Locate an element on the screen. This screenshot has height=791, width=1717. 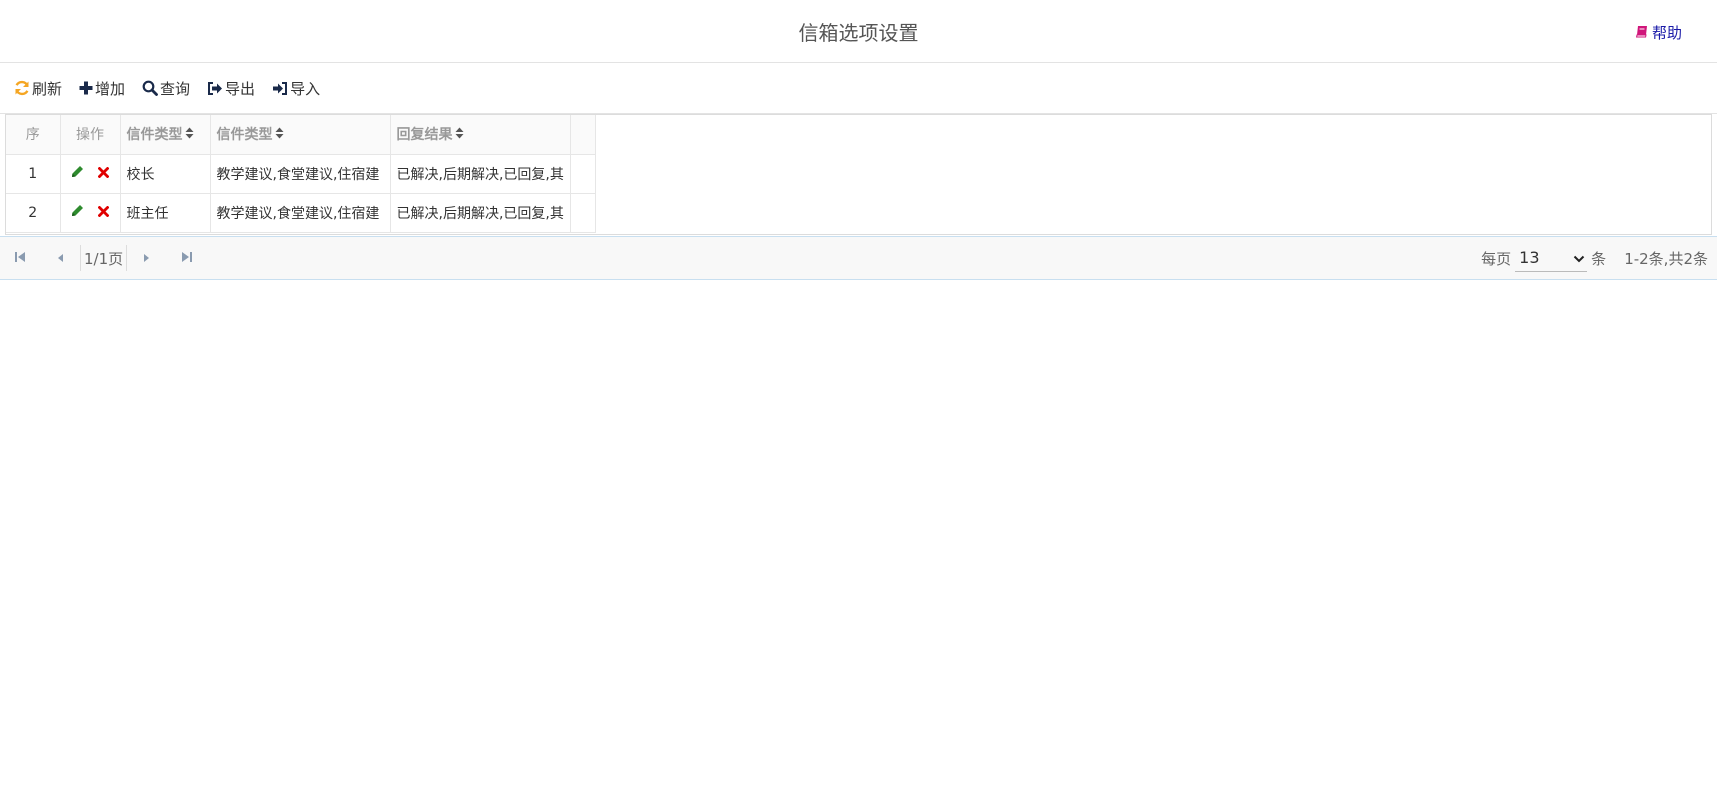
column-header-label: 回复结果 is located at coordinates (424, 135).